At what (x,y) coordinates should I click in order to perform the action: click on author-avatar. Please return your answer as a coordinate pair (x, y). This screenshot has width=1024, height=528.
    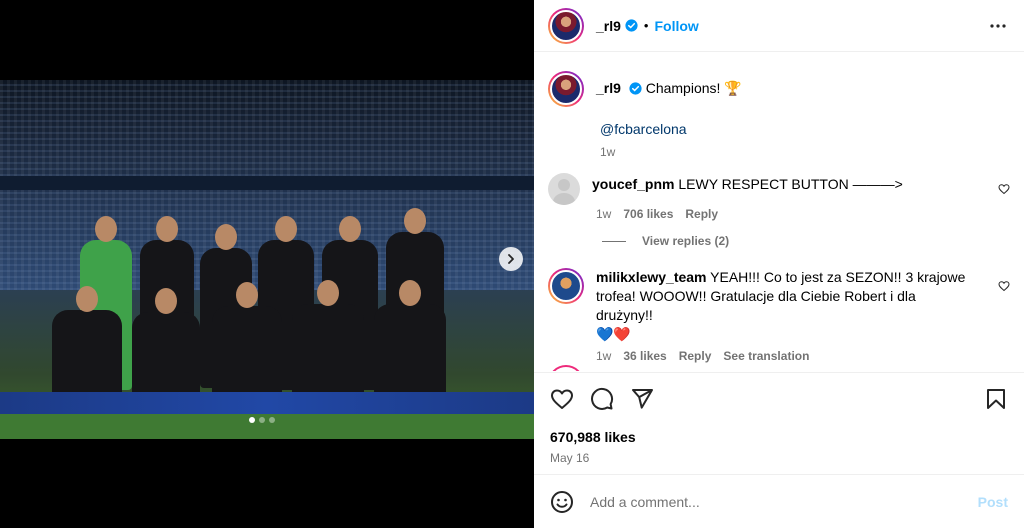
    Looking at the image, I should click on (566, 25).